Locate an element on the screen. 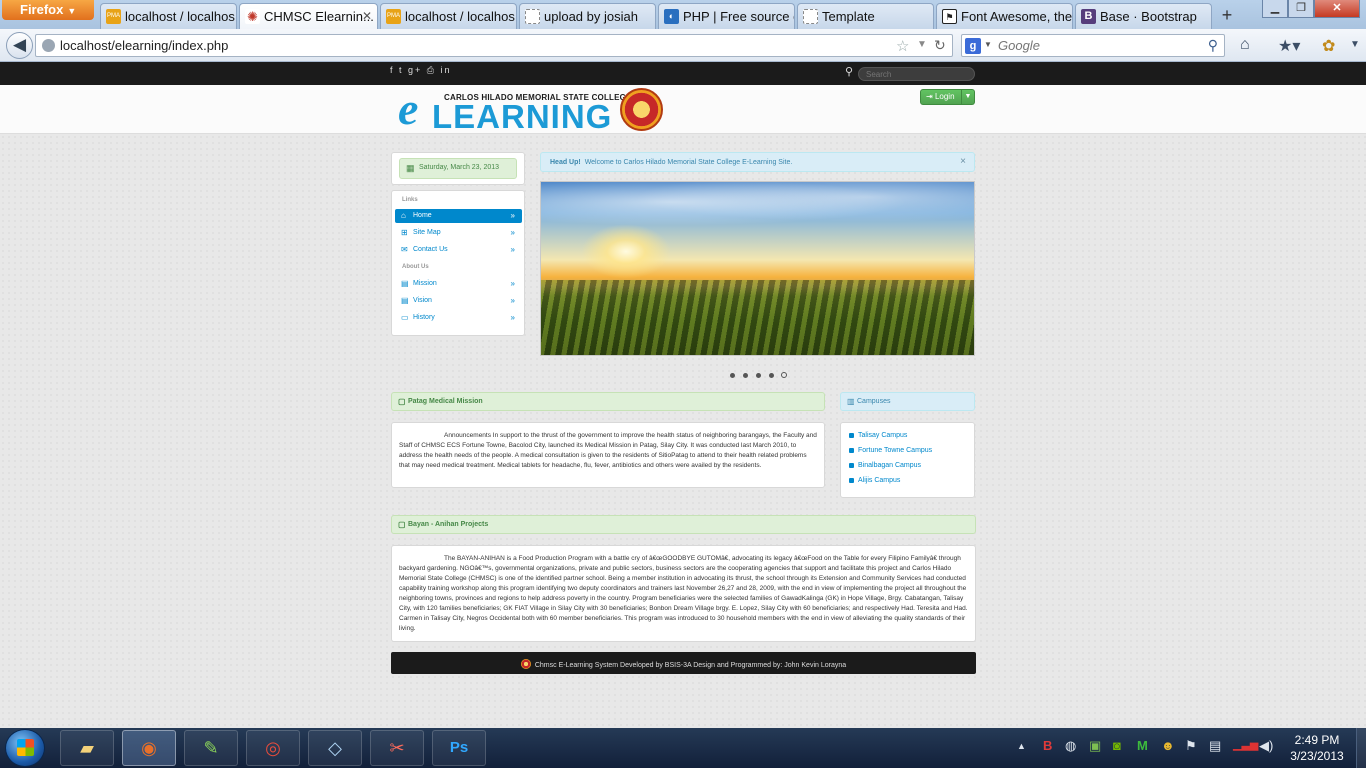 The height and width of the screenshot is (768, 1366). close-tab-icon: ✕ is located at coordinates (367, 16).